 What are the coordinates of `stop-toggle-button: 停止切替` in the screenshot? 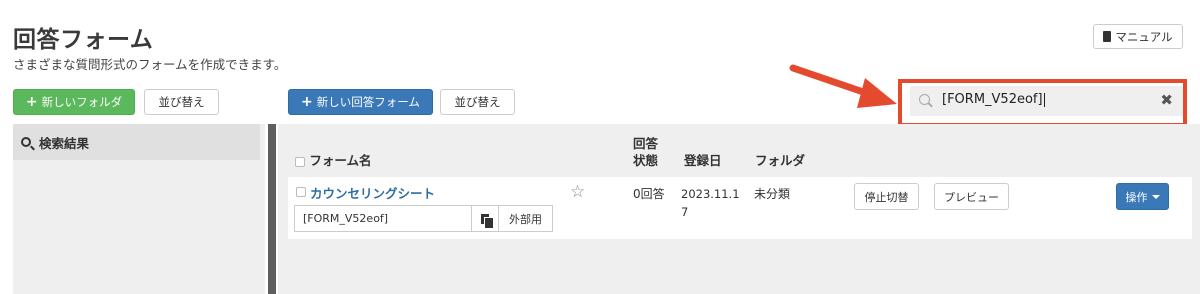 It's located at (886, 196).